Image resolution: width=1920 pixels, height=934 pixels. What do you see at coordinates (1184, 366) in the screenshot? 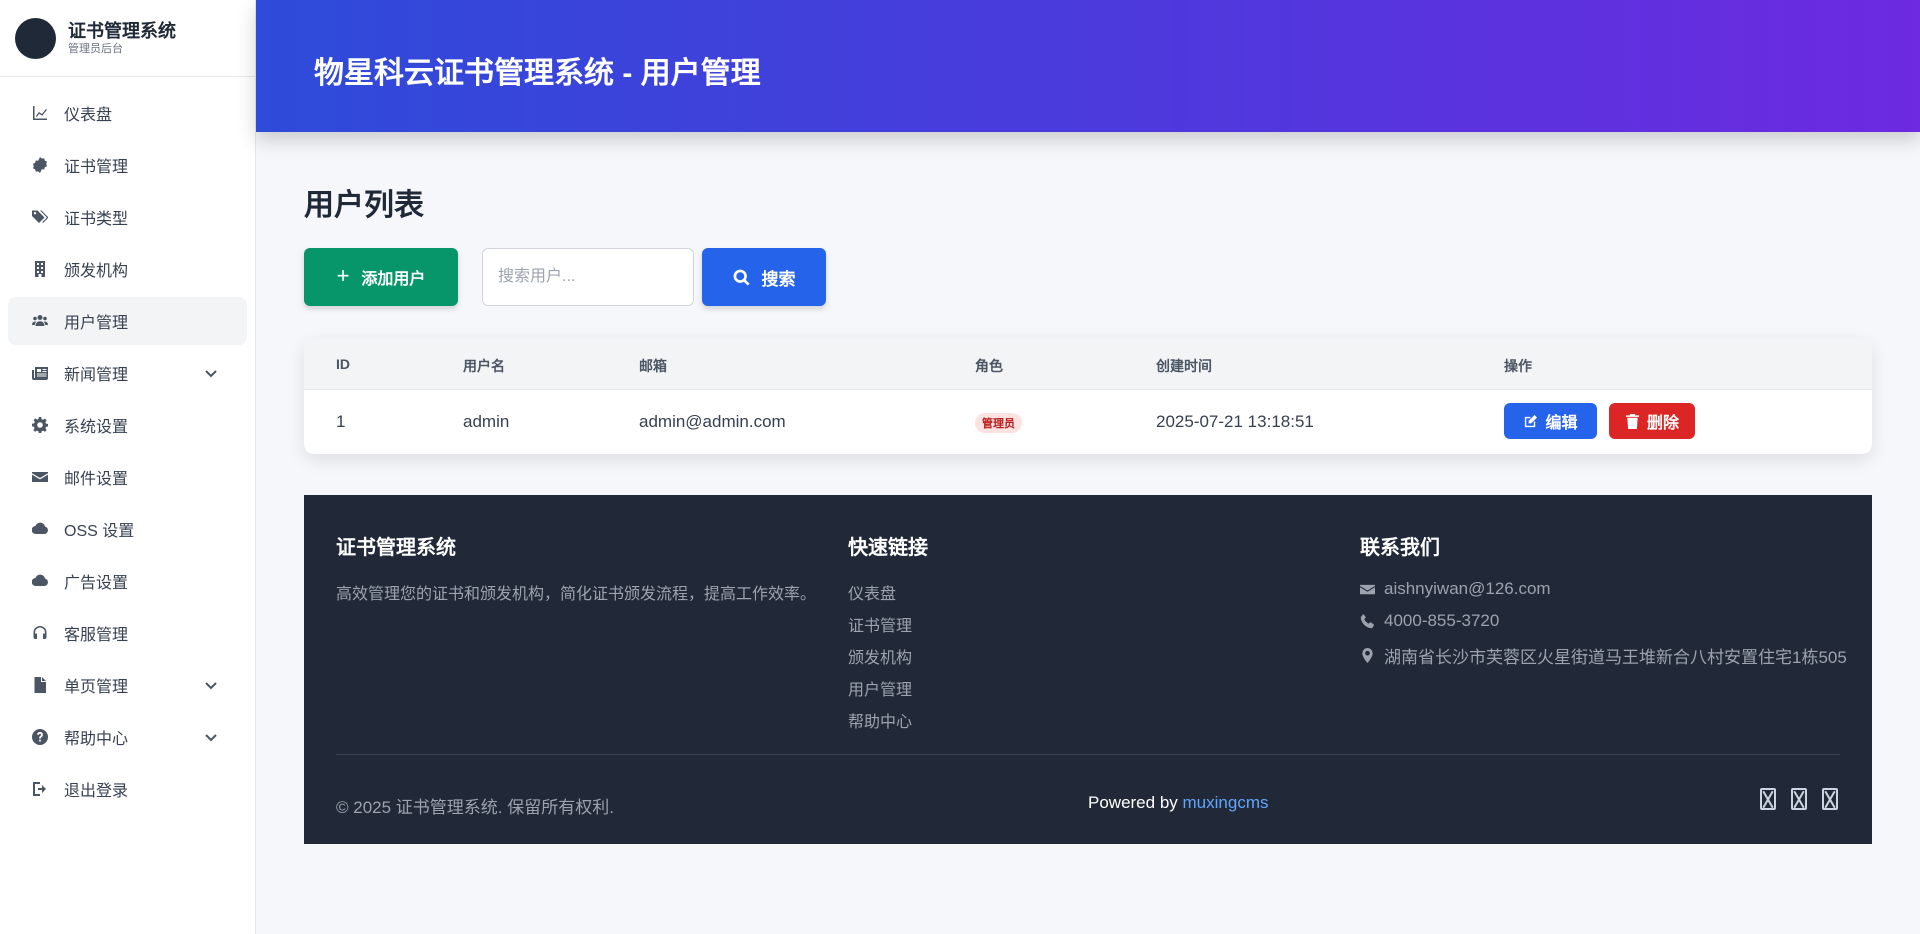
I see `column-header-created: 创建时间` at bounding box center [1184, 366].